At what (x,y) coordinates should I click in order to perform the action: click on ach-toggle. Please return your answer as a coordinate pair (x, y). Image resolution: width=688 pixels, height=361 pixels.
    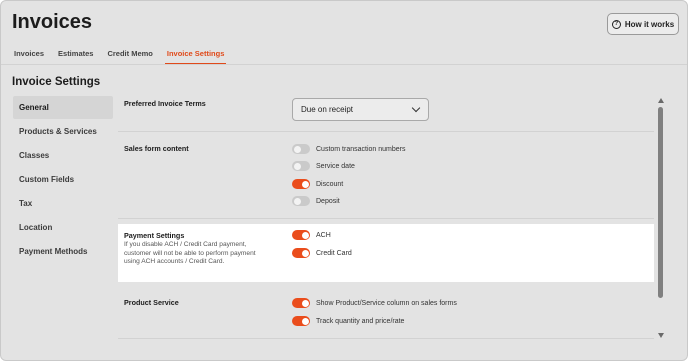
    Looking at the image, I should click on (301, 235).